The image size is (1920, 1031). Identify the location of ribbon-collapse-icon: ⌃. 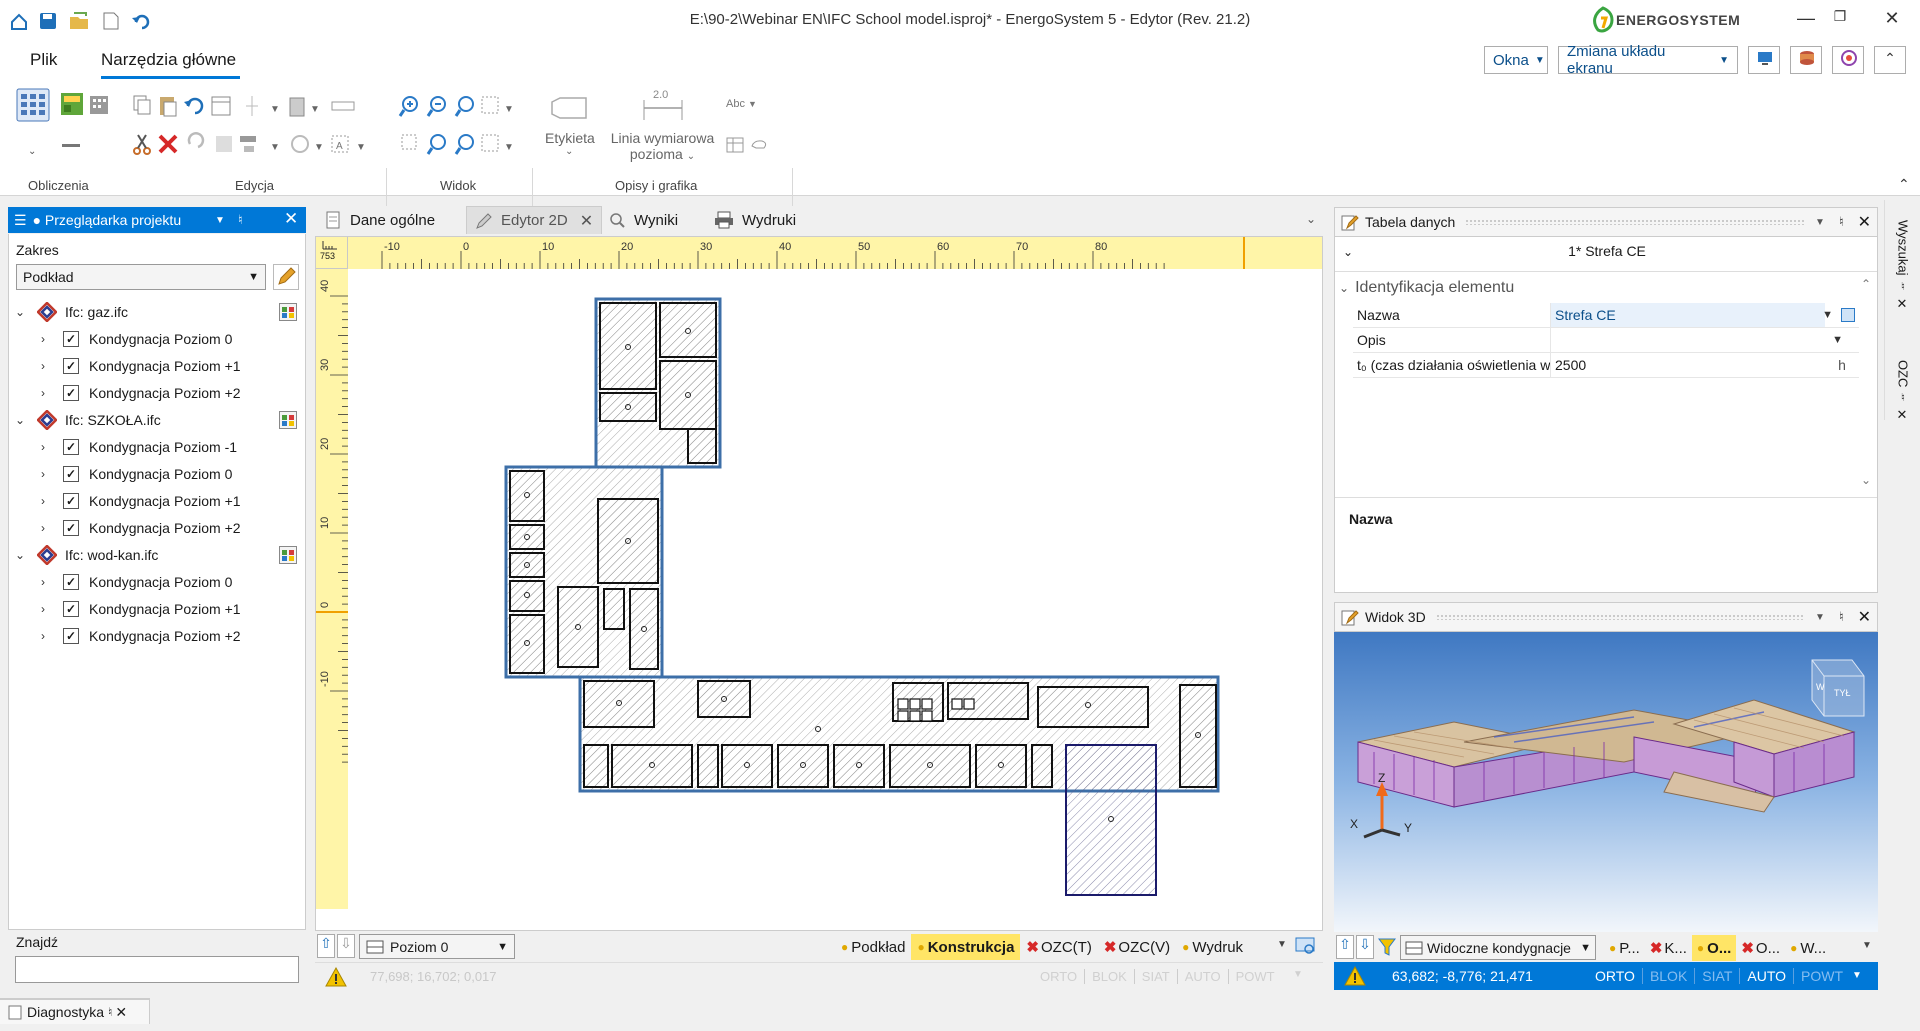
(1904, 184).